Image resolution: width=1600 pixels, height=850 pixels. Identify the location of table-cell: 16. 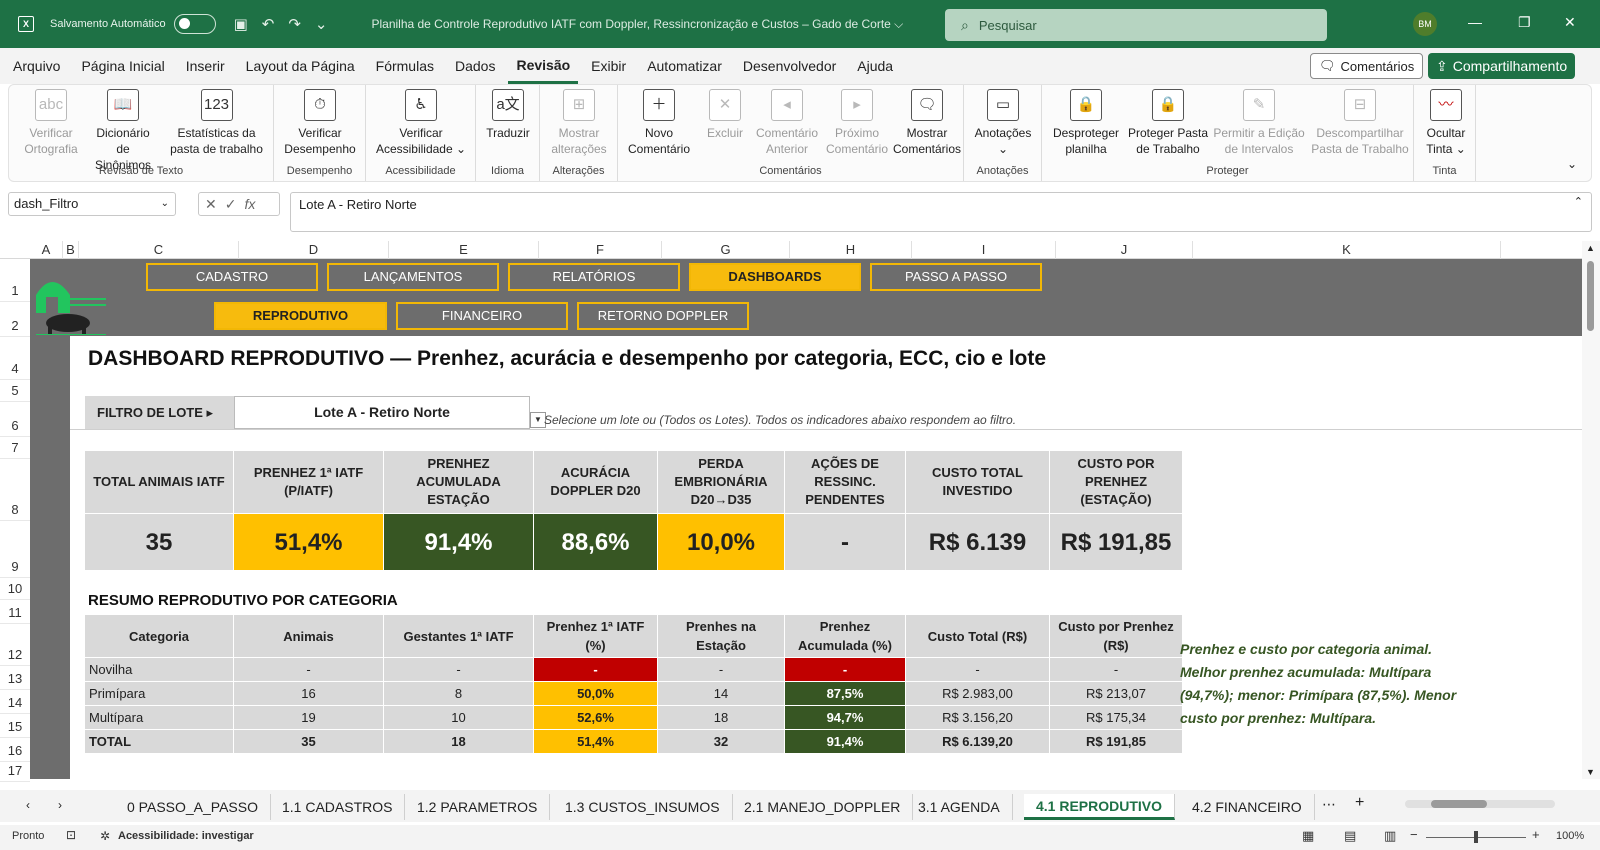
(309, 693).